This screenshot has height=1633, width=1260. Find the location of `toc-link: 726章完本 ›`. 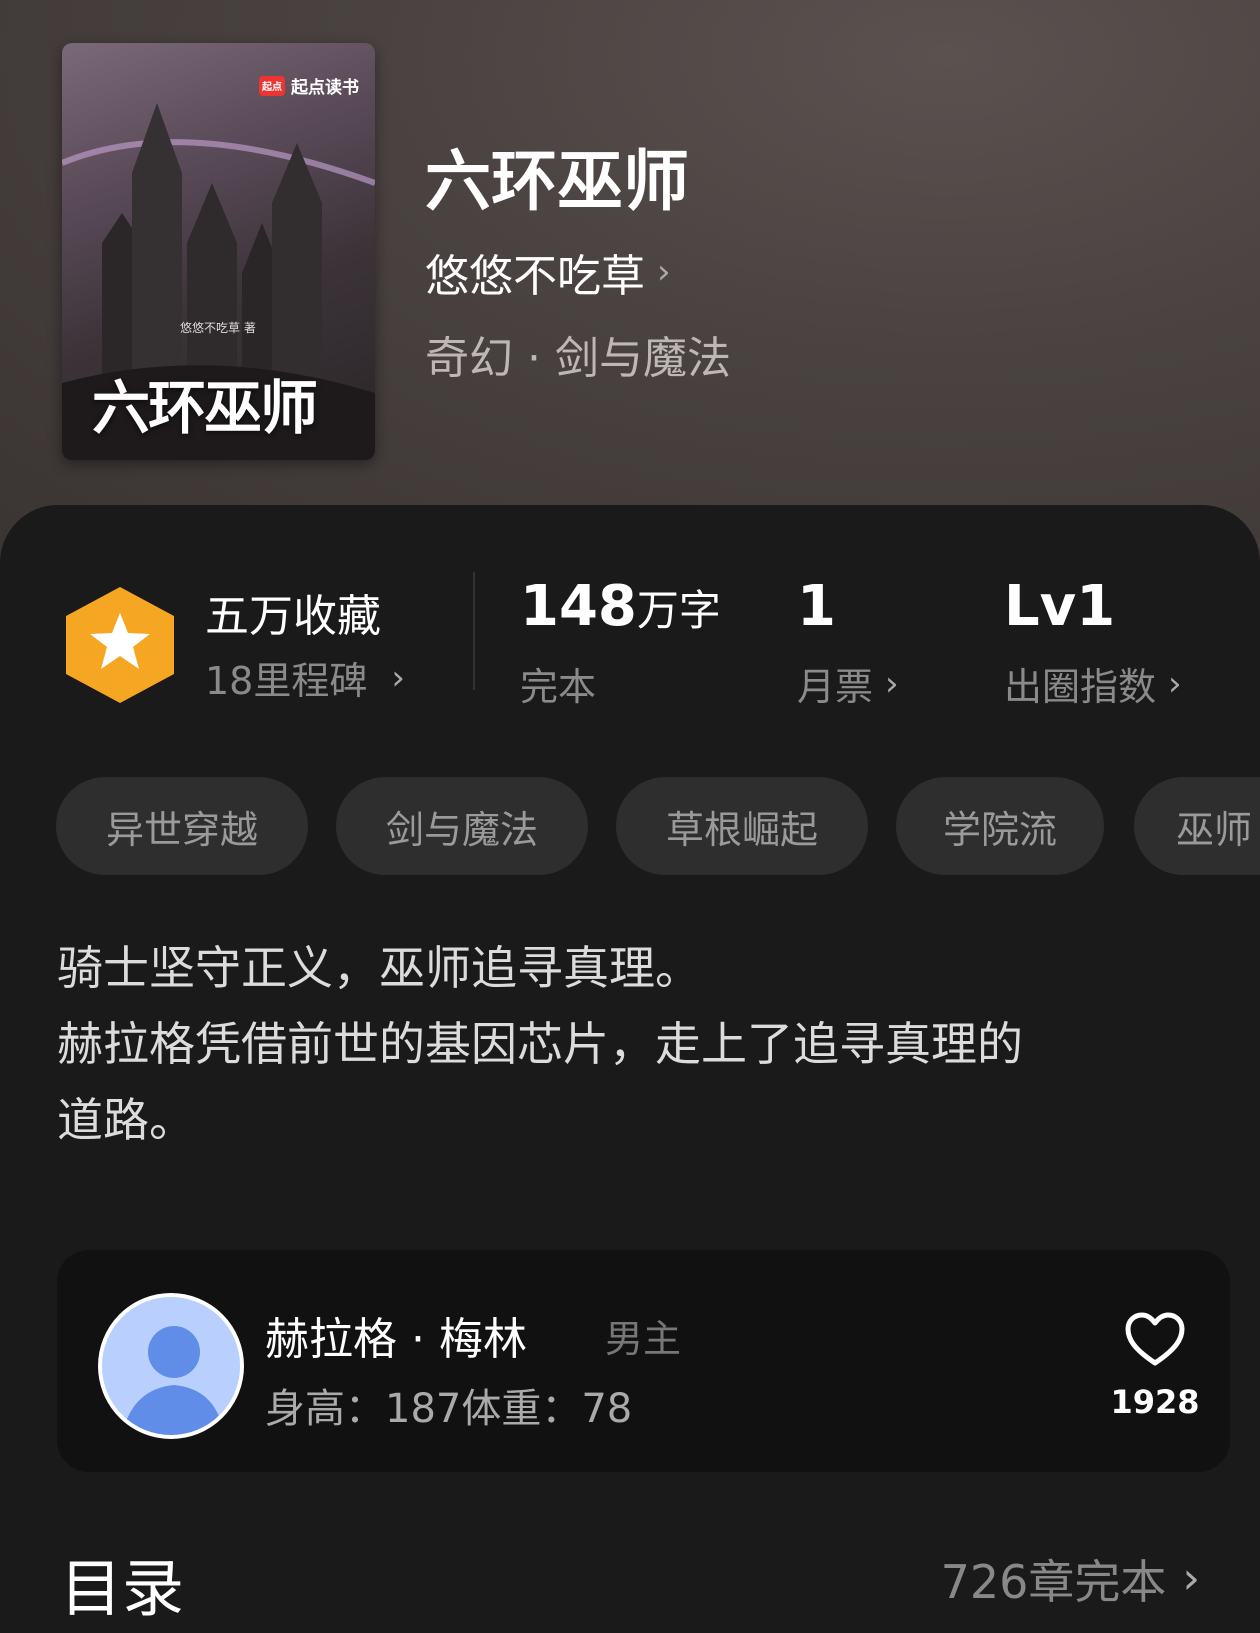

toc-link: 726章完本 › is located at coordinates (1070, 1579).